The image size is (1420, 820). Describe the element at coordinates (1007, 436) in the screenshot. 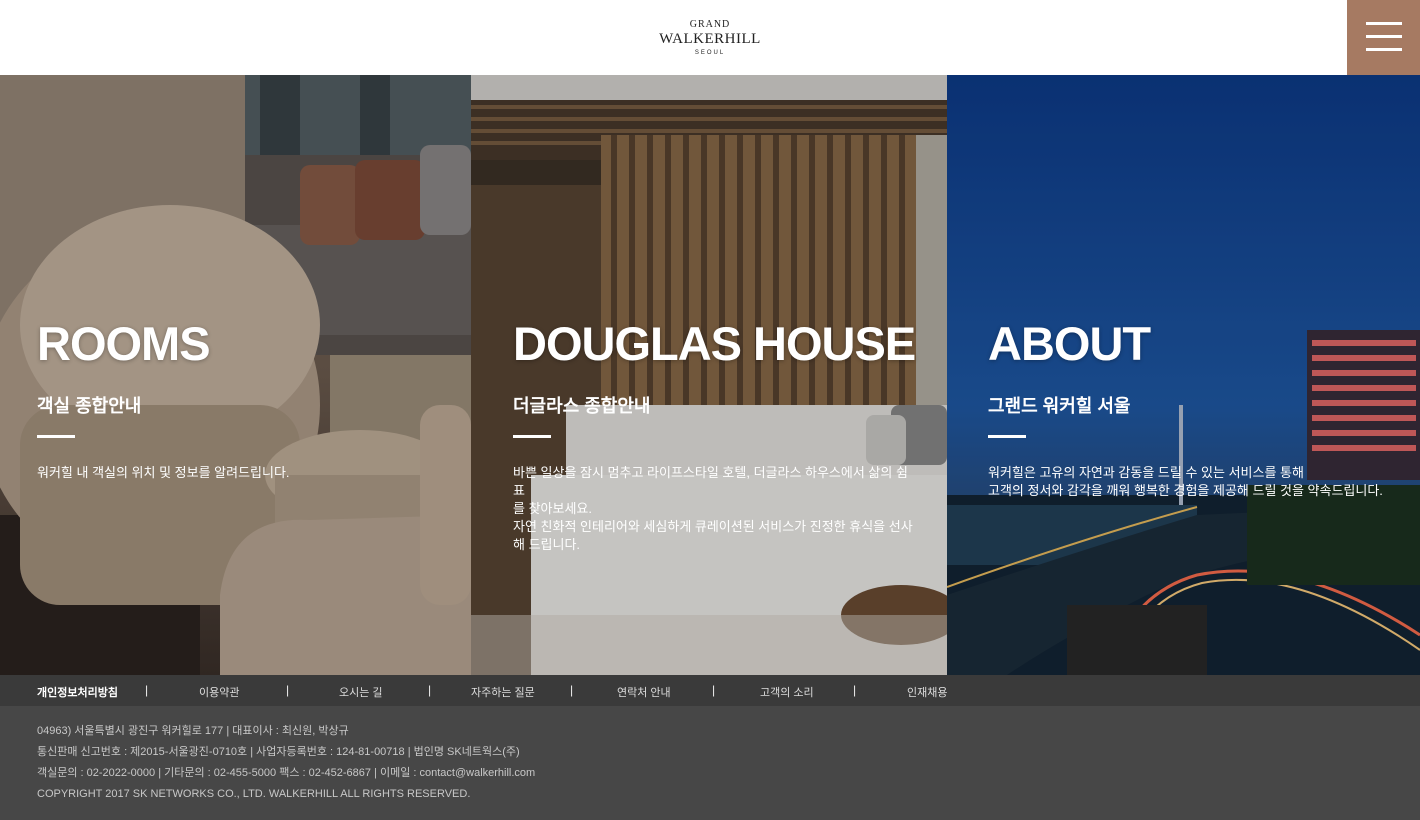

I see `about-divider` at that location.